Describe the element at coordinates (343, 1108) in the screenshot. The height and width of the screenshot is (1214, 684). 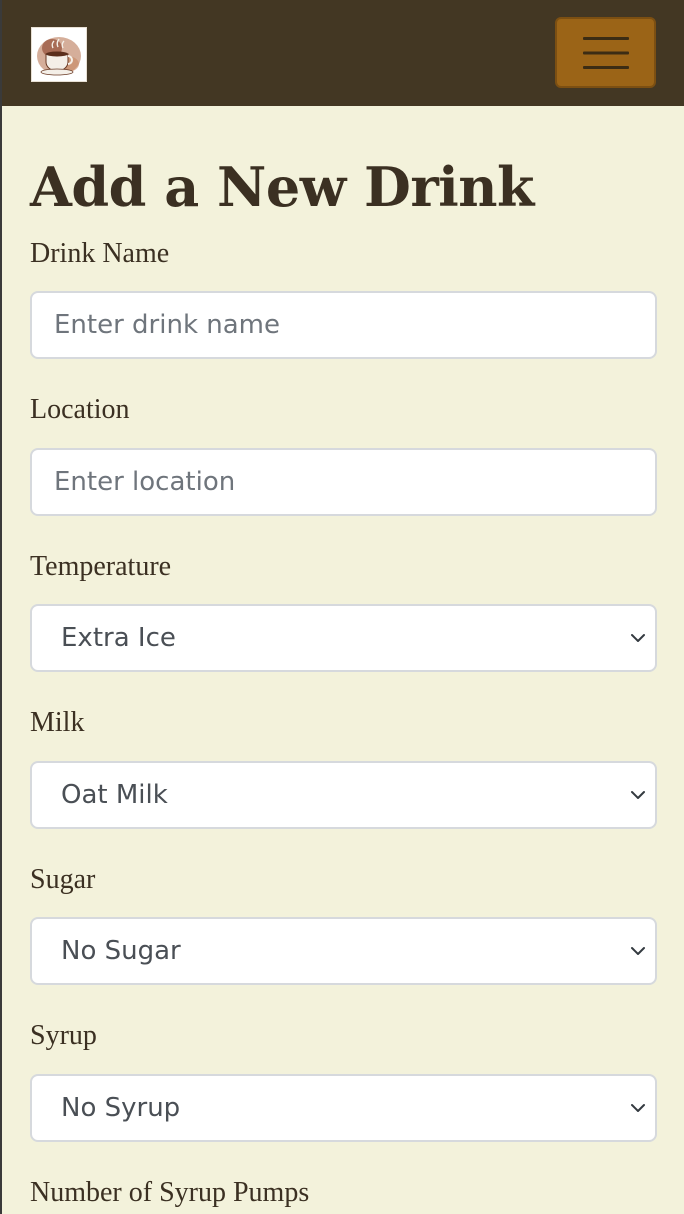
I see `syrup-select: No Syrup` at that location.